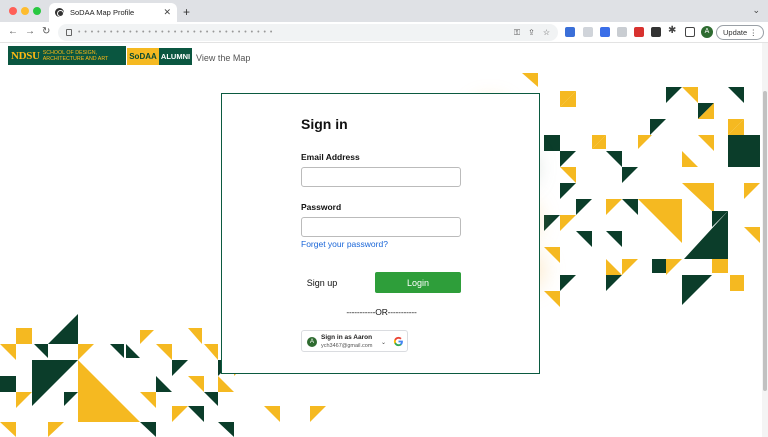 Image resolution: width=768 pixels, height=437 pixels. I want to click on close-window-button, so click(13, 11).